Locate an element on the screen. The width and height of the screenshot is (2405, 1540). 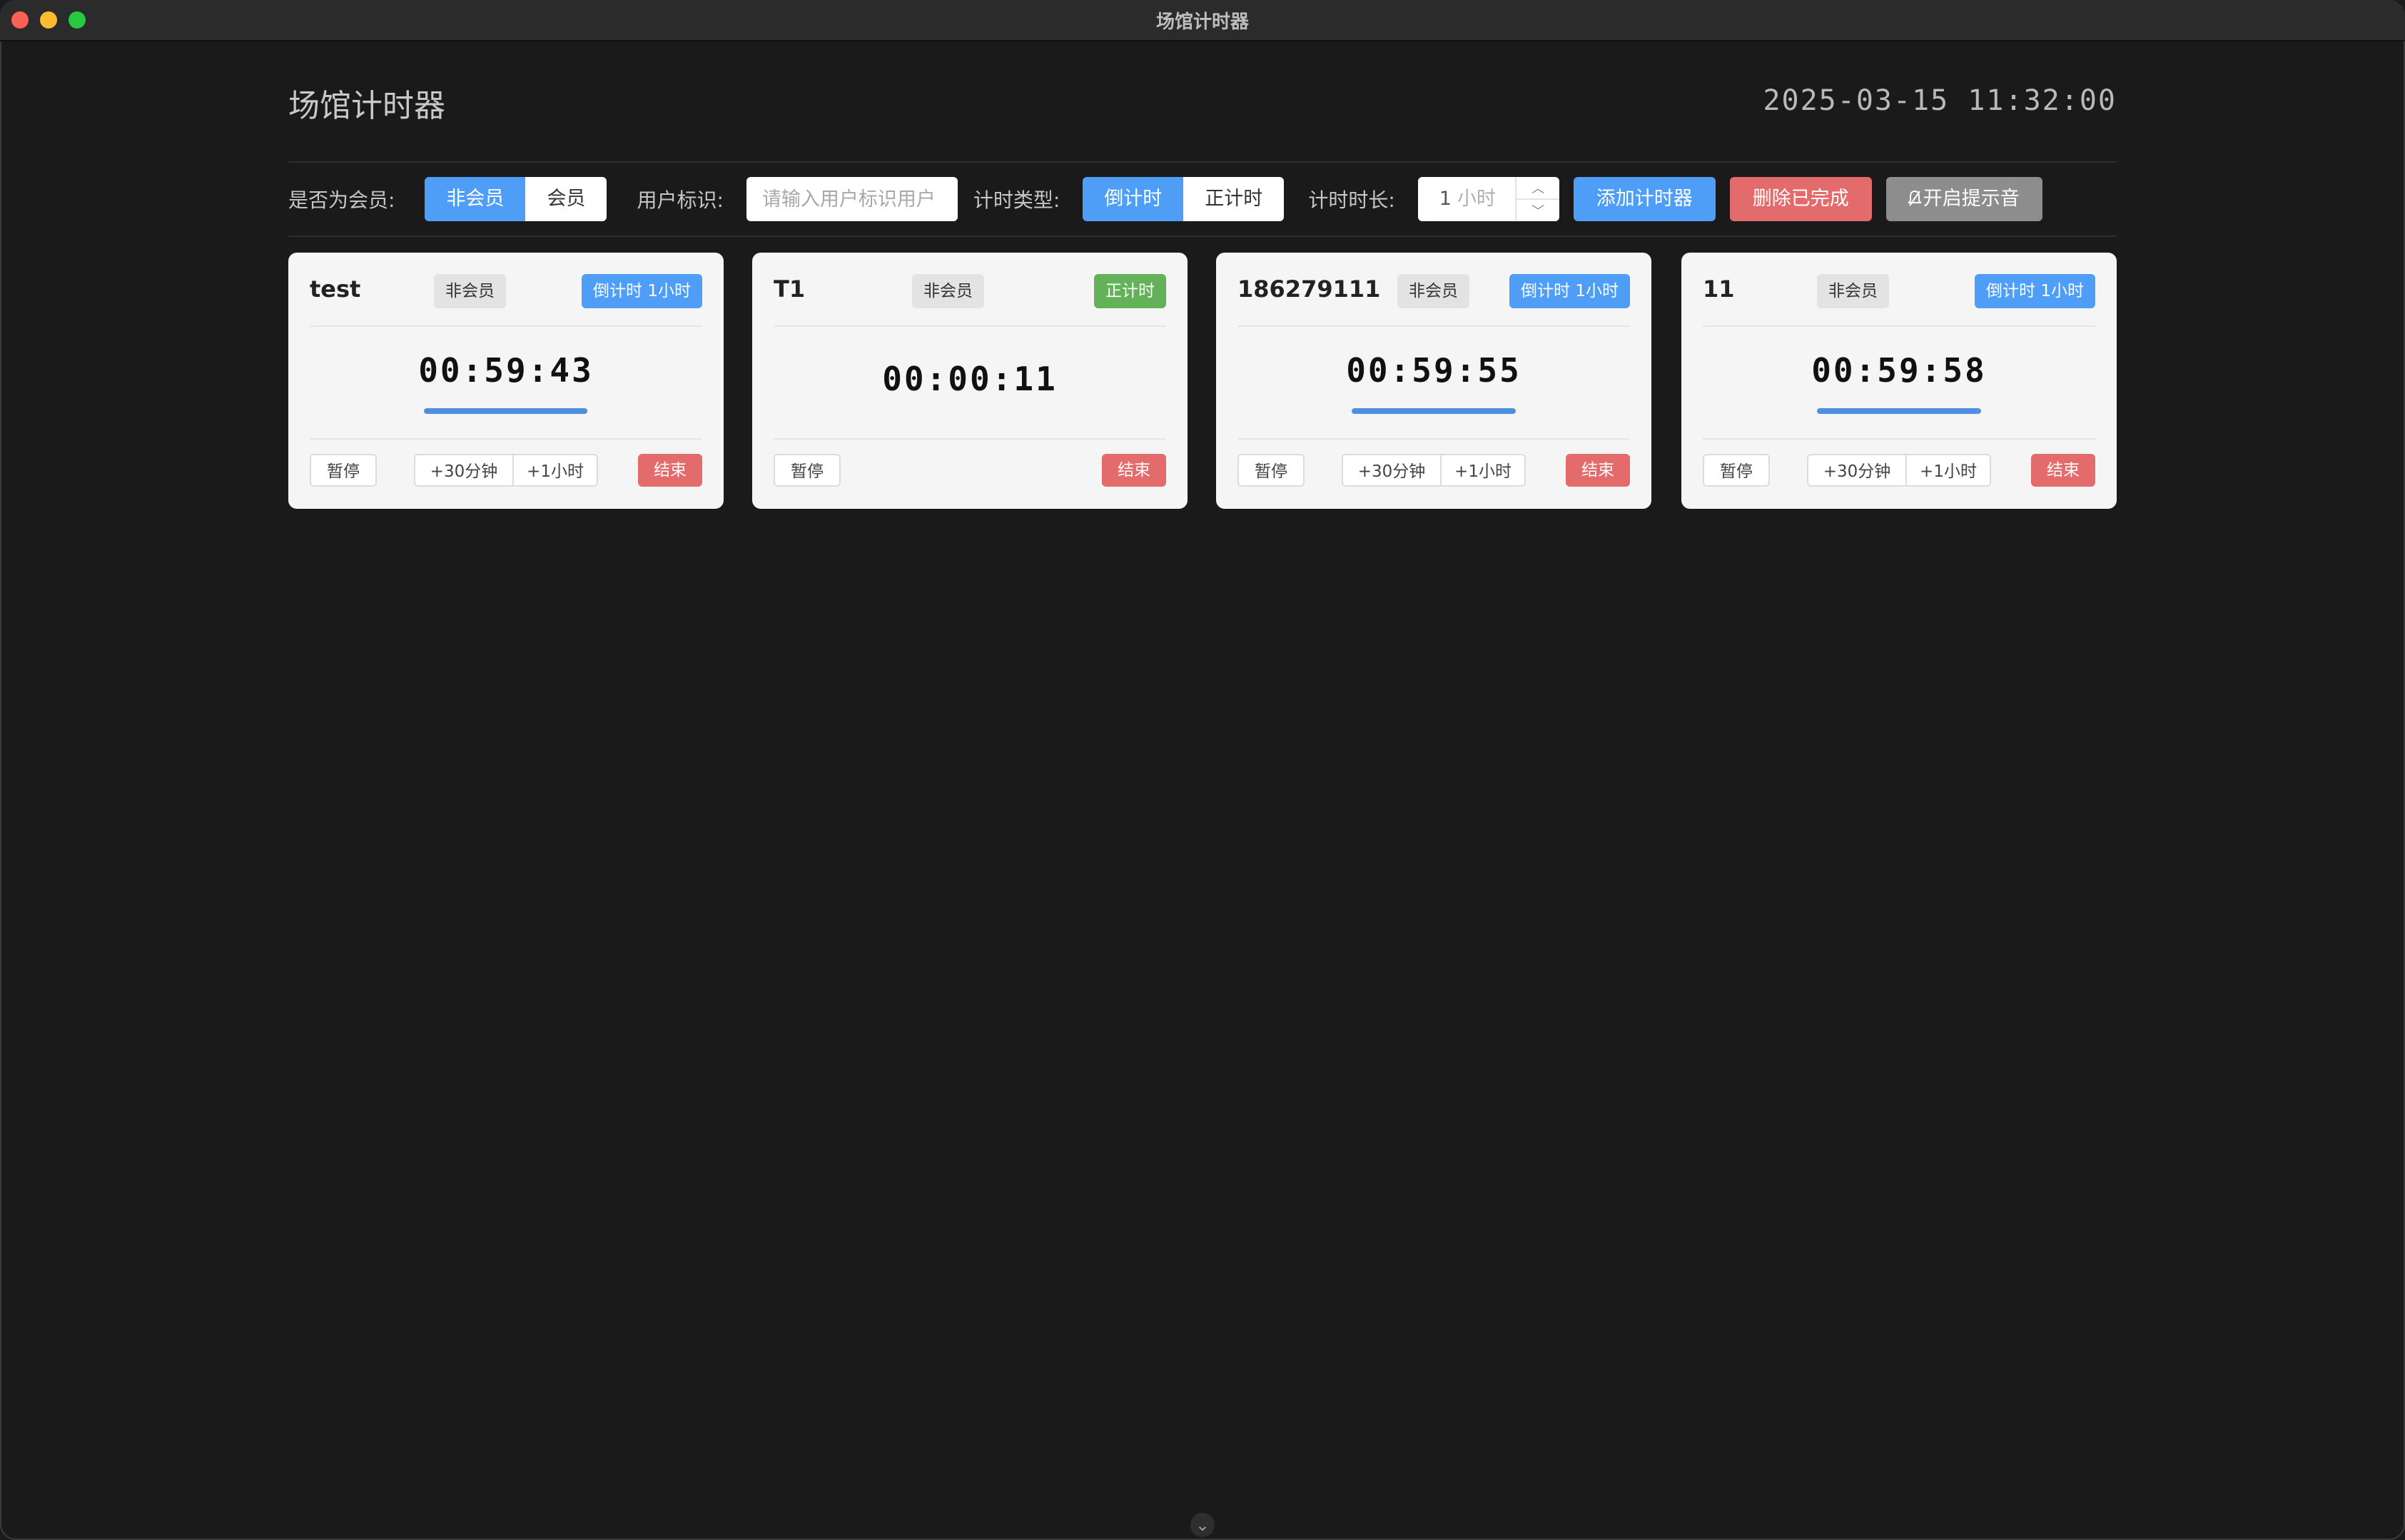
countup-option: 正计时 is located at coordinates (1234, 199).